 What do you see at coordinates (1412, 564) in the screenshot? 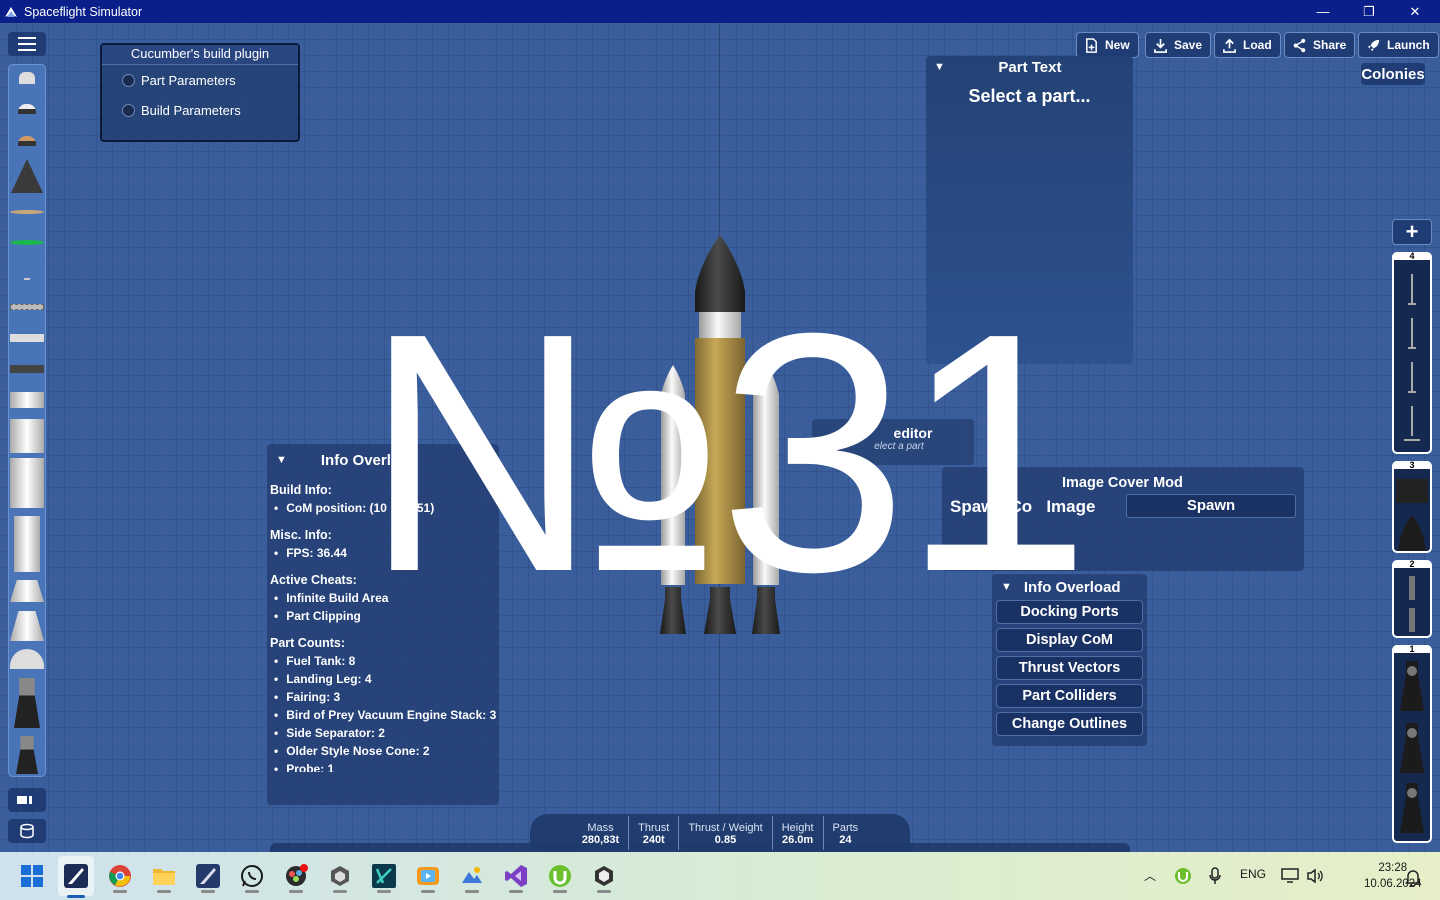
I see `stage-number: 2` at bounding box center [1412, 564].